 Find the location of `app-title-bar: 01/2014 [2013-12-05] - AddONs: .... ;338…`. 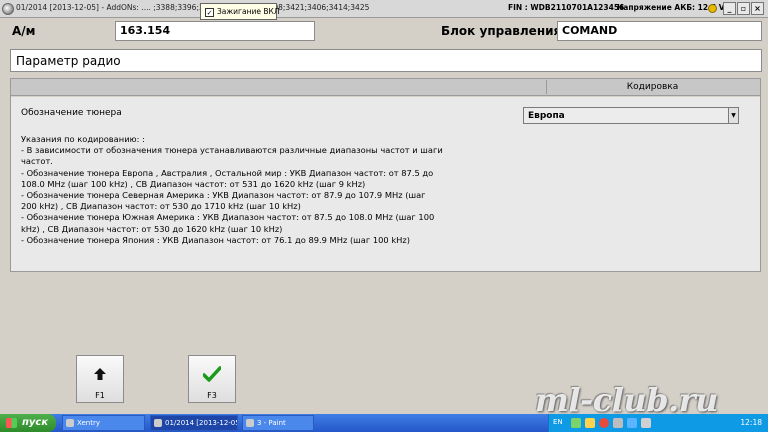

app-title-bar: 01/2014 [2013-12-05] - AddONs: .... ;338… is located at coordinates (384, 9).